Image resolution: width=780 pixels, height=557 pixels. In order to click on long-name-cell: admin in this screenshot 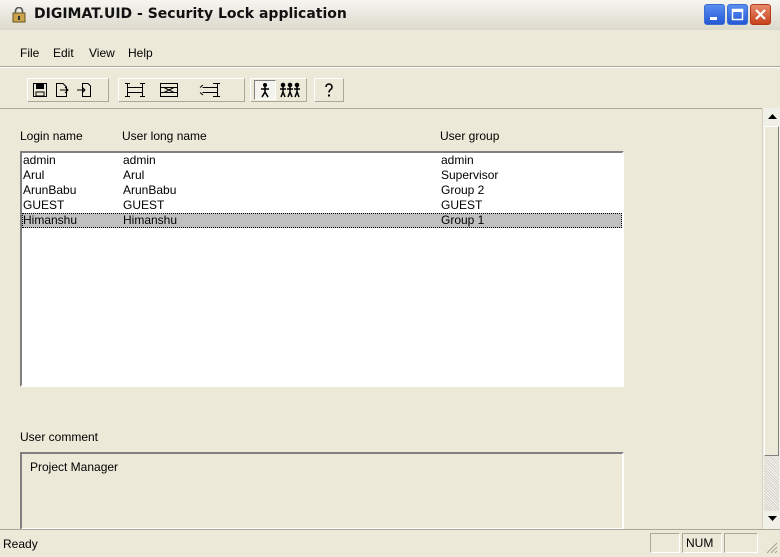, I will do `click(139, 160)`.